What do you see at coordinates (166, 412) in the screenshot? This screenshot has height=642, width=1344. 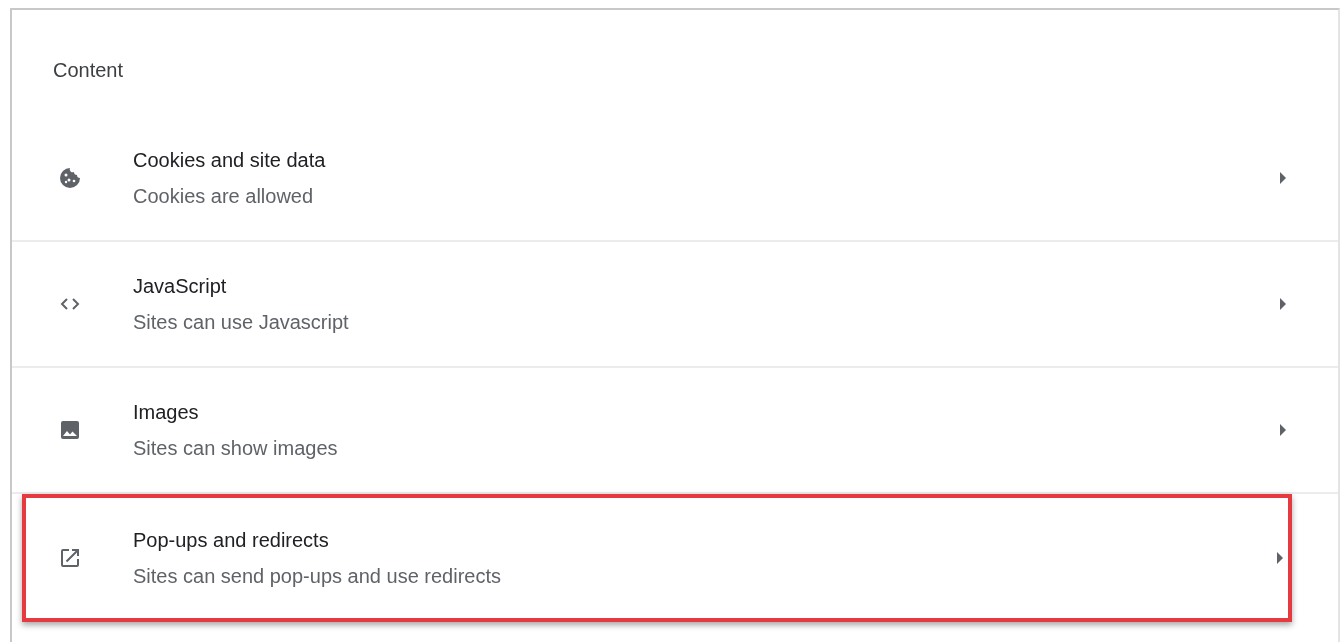 I see `row-title: Images` at bounding box center [166, 412].